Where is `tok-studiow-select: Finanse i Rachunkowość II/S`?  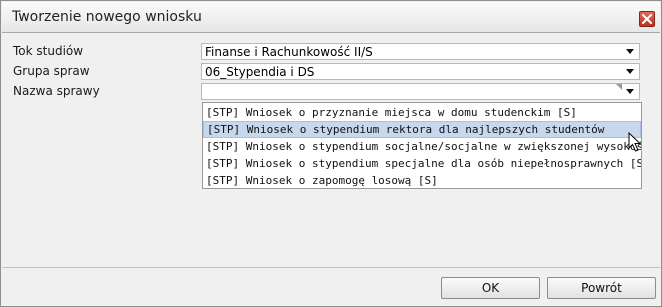 tok-studiow-select: Finanse i Rachunkowość II/S is located at coordinates (420, 51).